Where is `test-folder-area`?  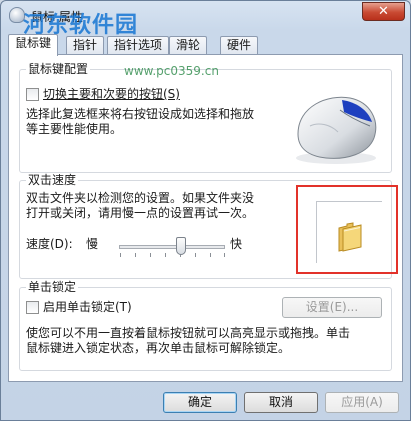
test-folder-area is located at coordinates (347, 229).